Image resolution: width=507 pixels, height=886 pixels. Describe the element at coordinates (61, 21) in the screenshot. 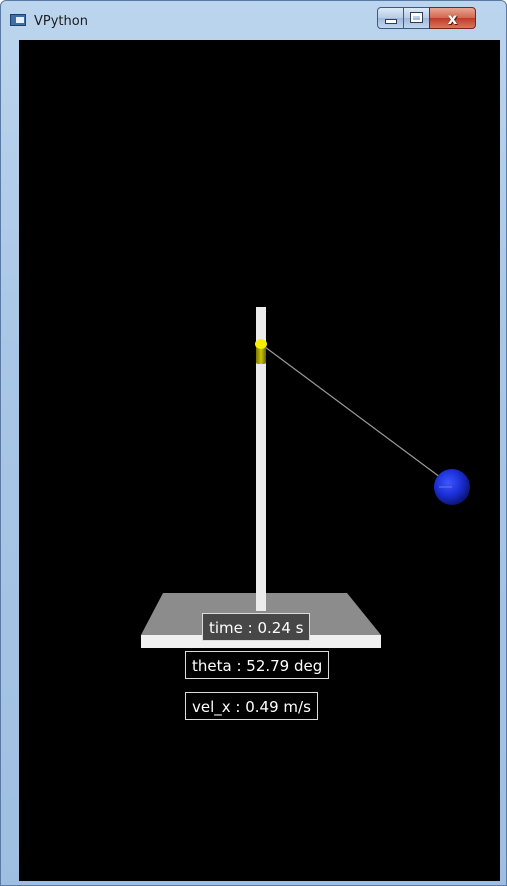

I see `window-title: VPython` at that location.